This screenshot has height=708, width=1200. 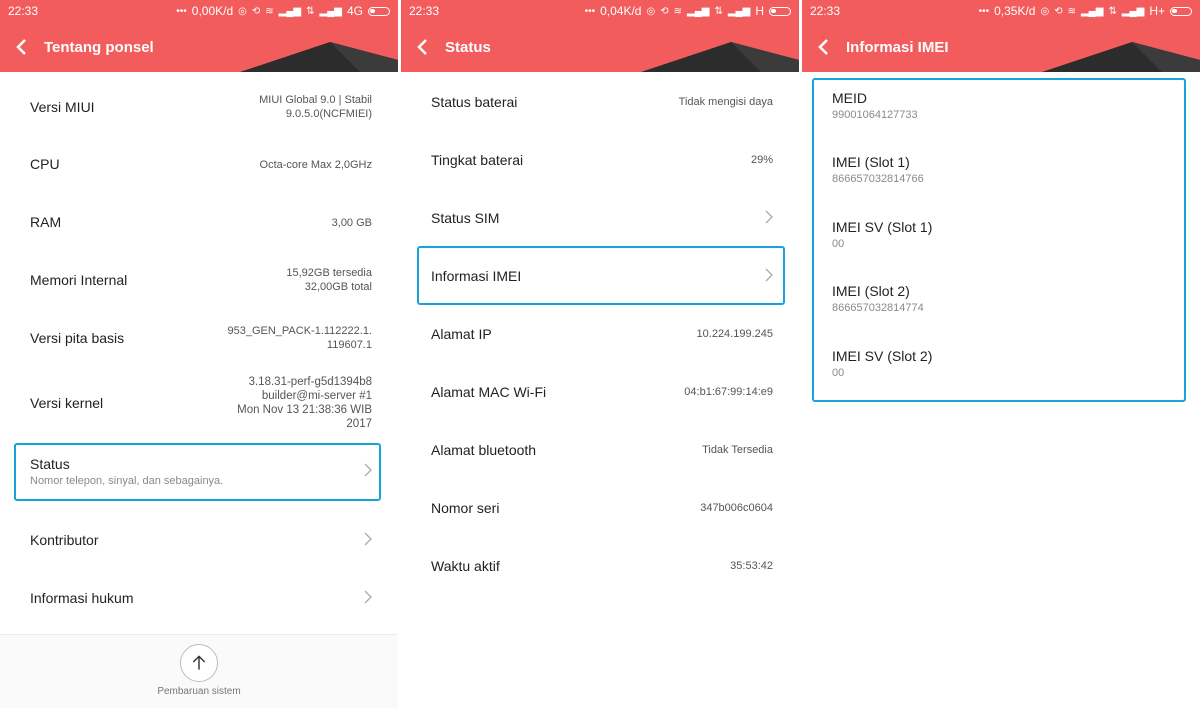 I want to click on info-value: 347b006c0604, so click(x=736, y=508).